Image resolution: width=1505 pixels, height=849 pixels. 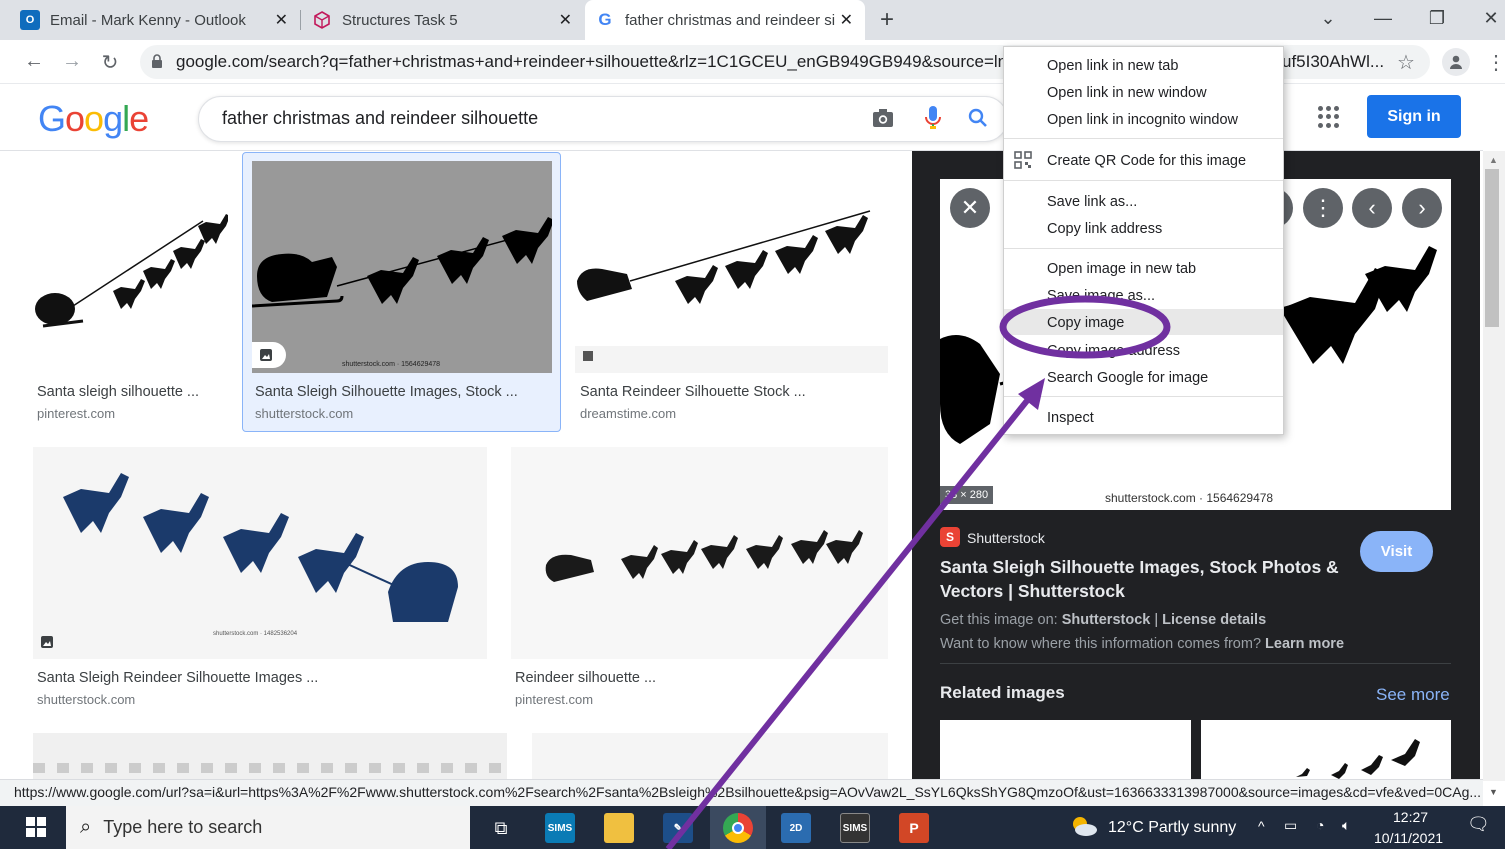 I want to click on scroll-down-icon: ▼, so click(x=1493, y=792).